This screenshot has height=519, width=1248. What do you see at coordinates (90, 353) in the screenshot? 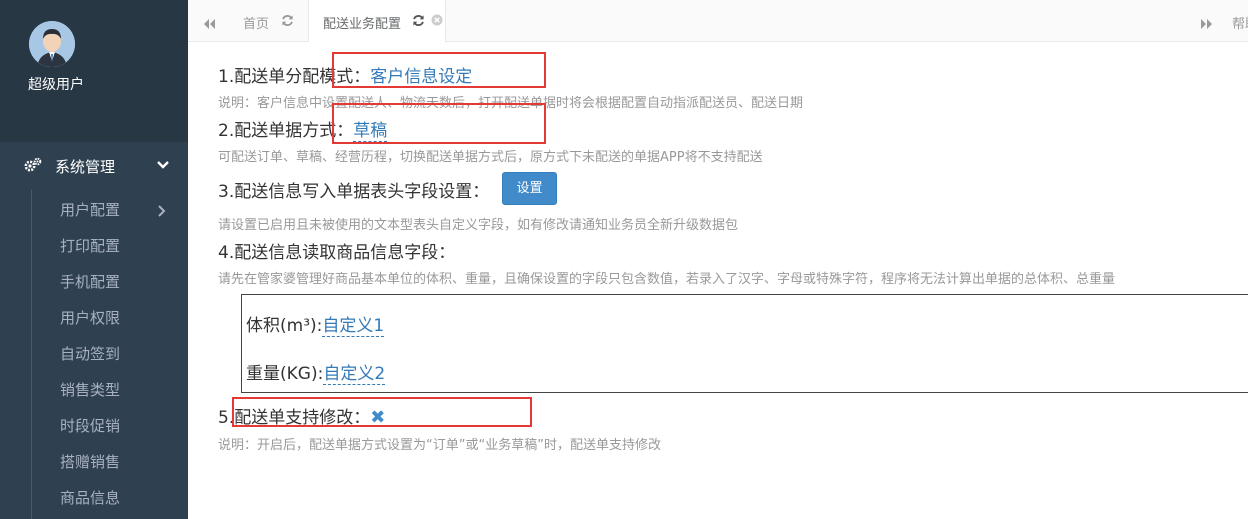
I see `sidebar-item-auto-checkin: 自动签到` at bounding box center [90, 353].